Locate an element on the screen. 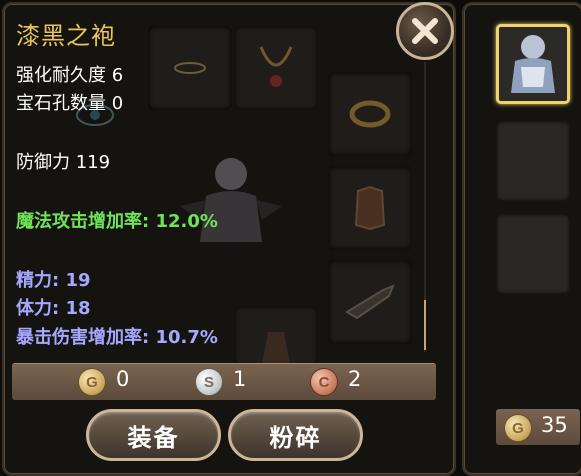 The height and width of the screenshot is (476, 581). gold-coin-icon: G is located at coordinates (92, 382).